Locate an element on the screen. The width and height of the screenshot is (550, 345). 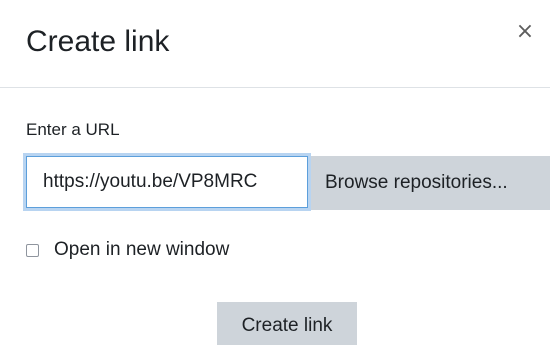
open-in-new-window-checkbox is located at coordinates (32, 250).